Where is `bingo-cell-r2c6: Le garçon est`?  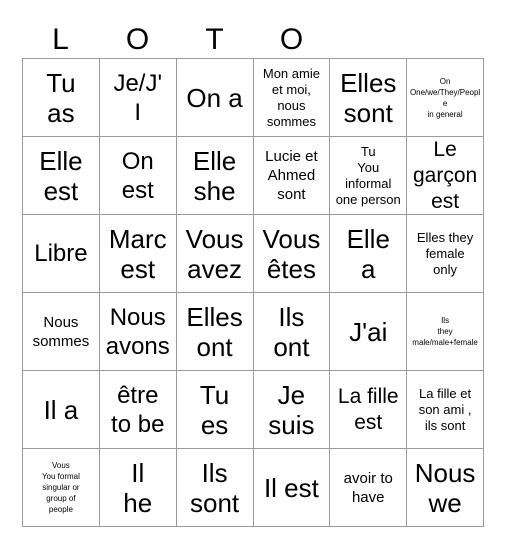
bingo-cell-r2c6: Le garçon est is located at coordinates (445, 176).